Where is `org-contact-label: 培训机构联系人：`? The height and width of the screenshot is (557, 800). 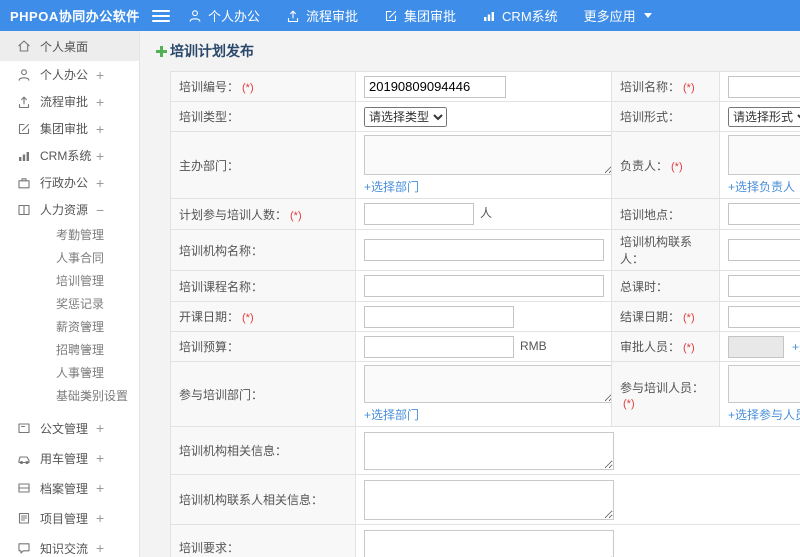 org-contact-label: 培训机构联系人： is located at coordinates (656, 250).